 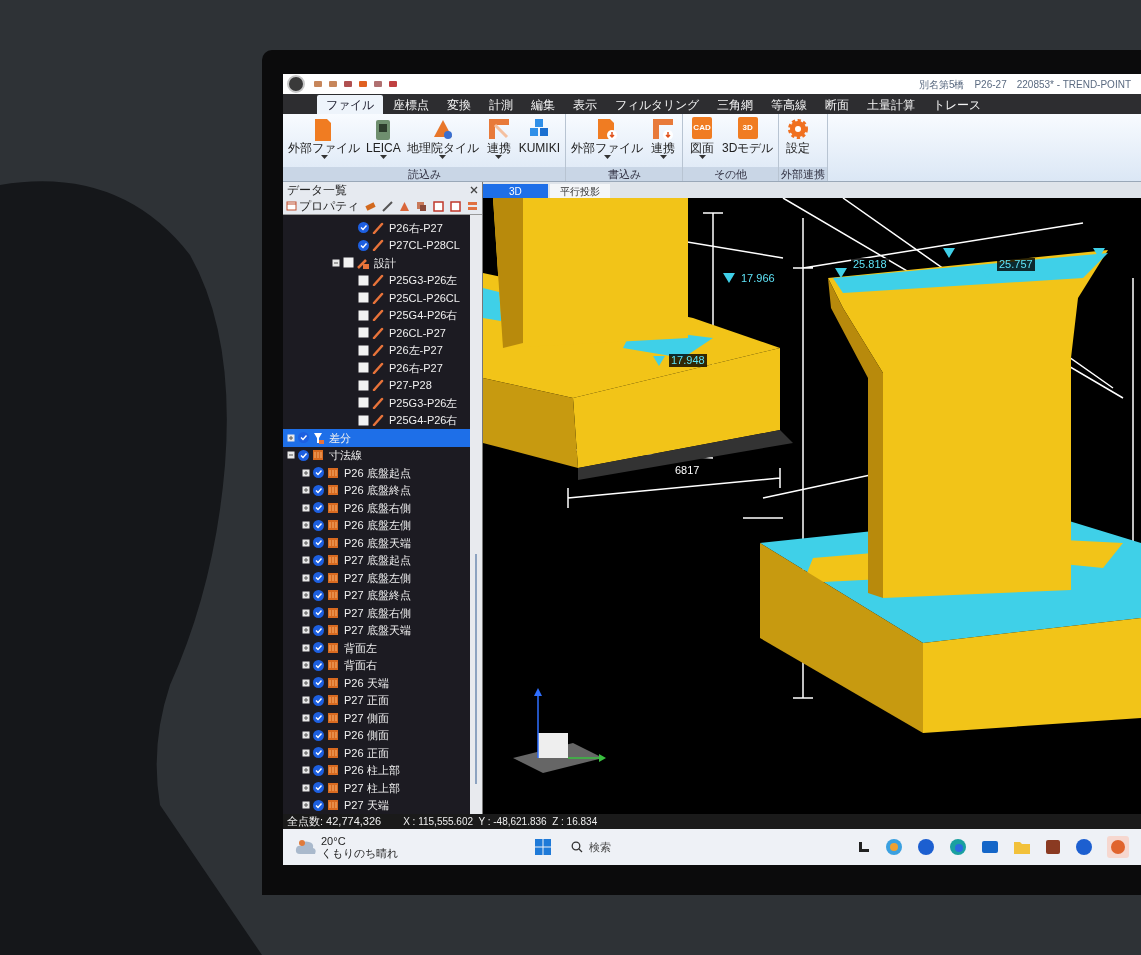 I want to click on ribbon-button: 3D 3Dモデル, so click(x=748, y=136).